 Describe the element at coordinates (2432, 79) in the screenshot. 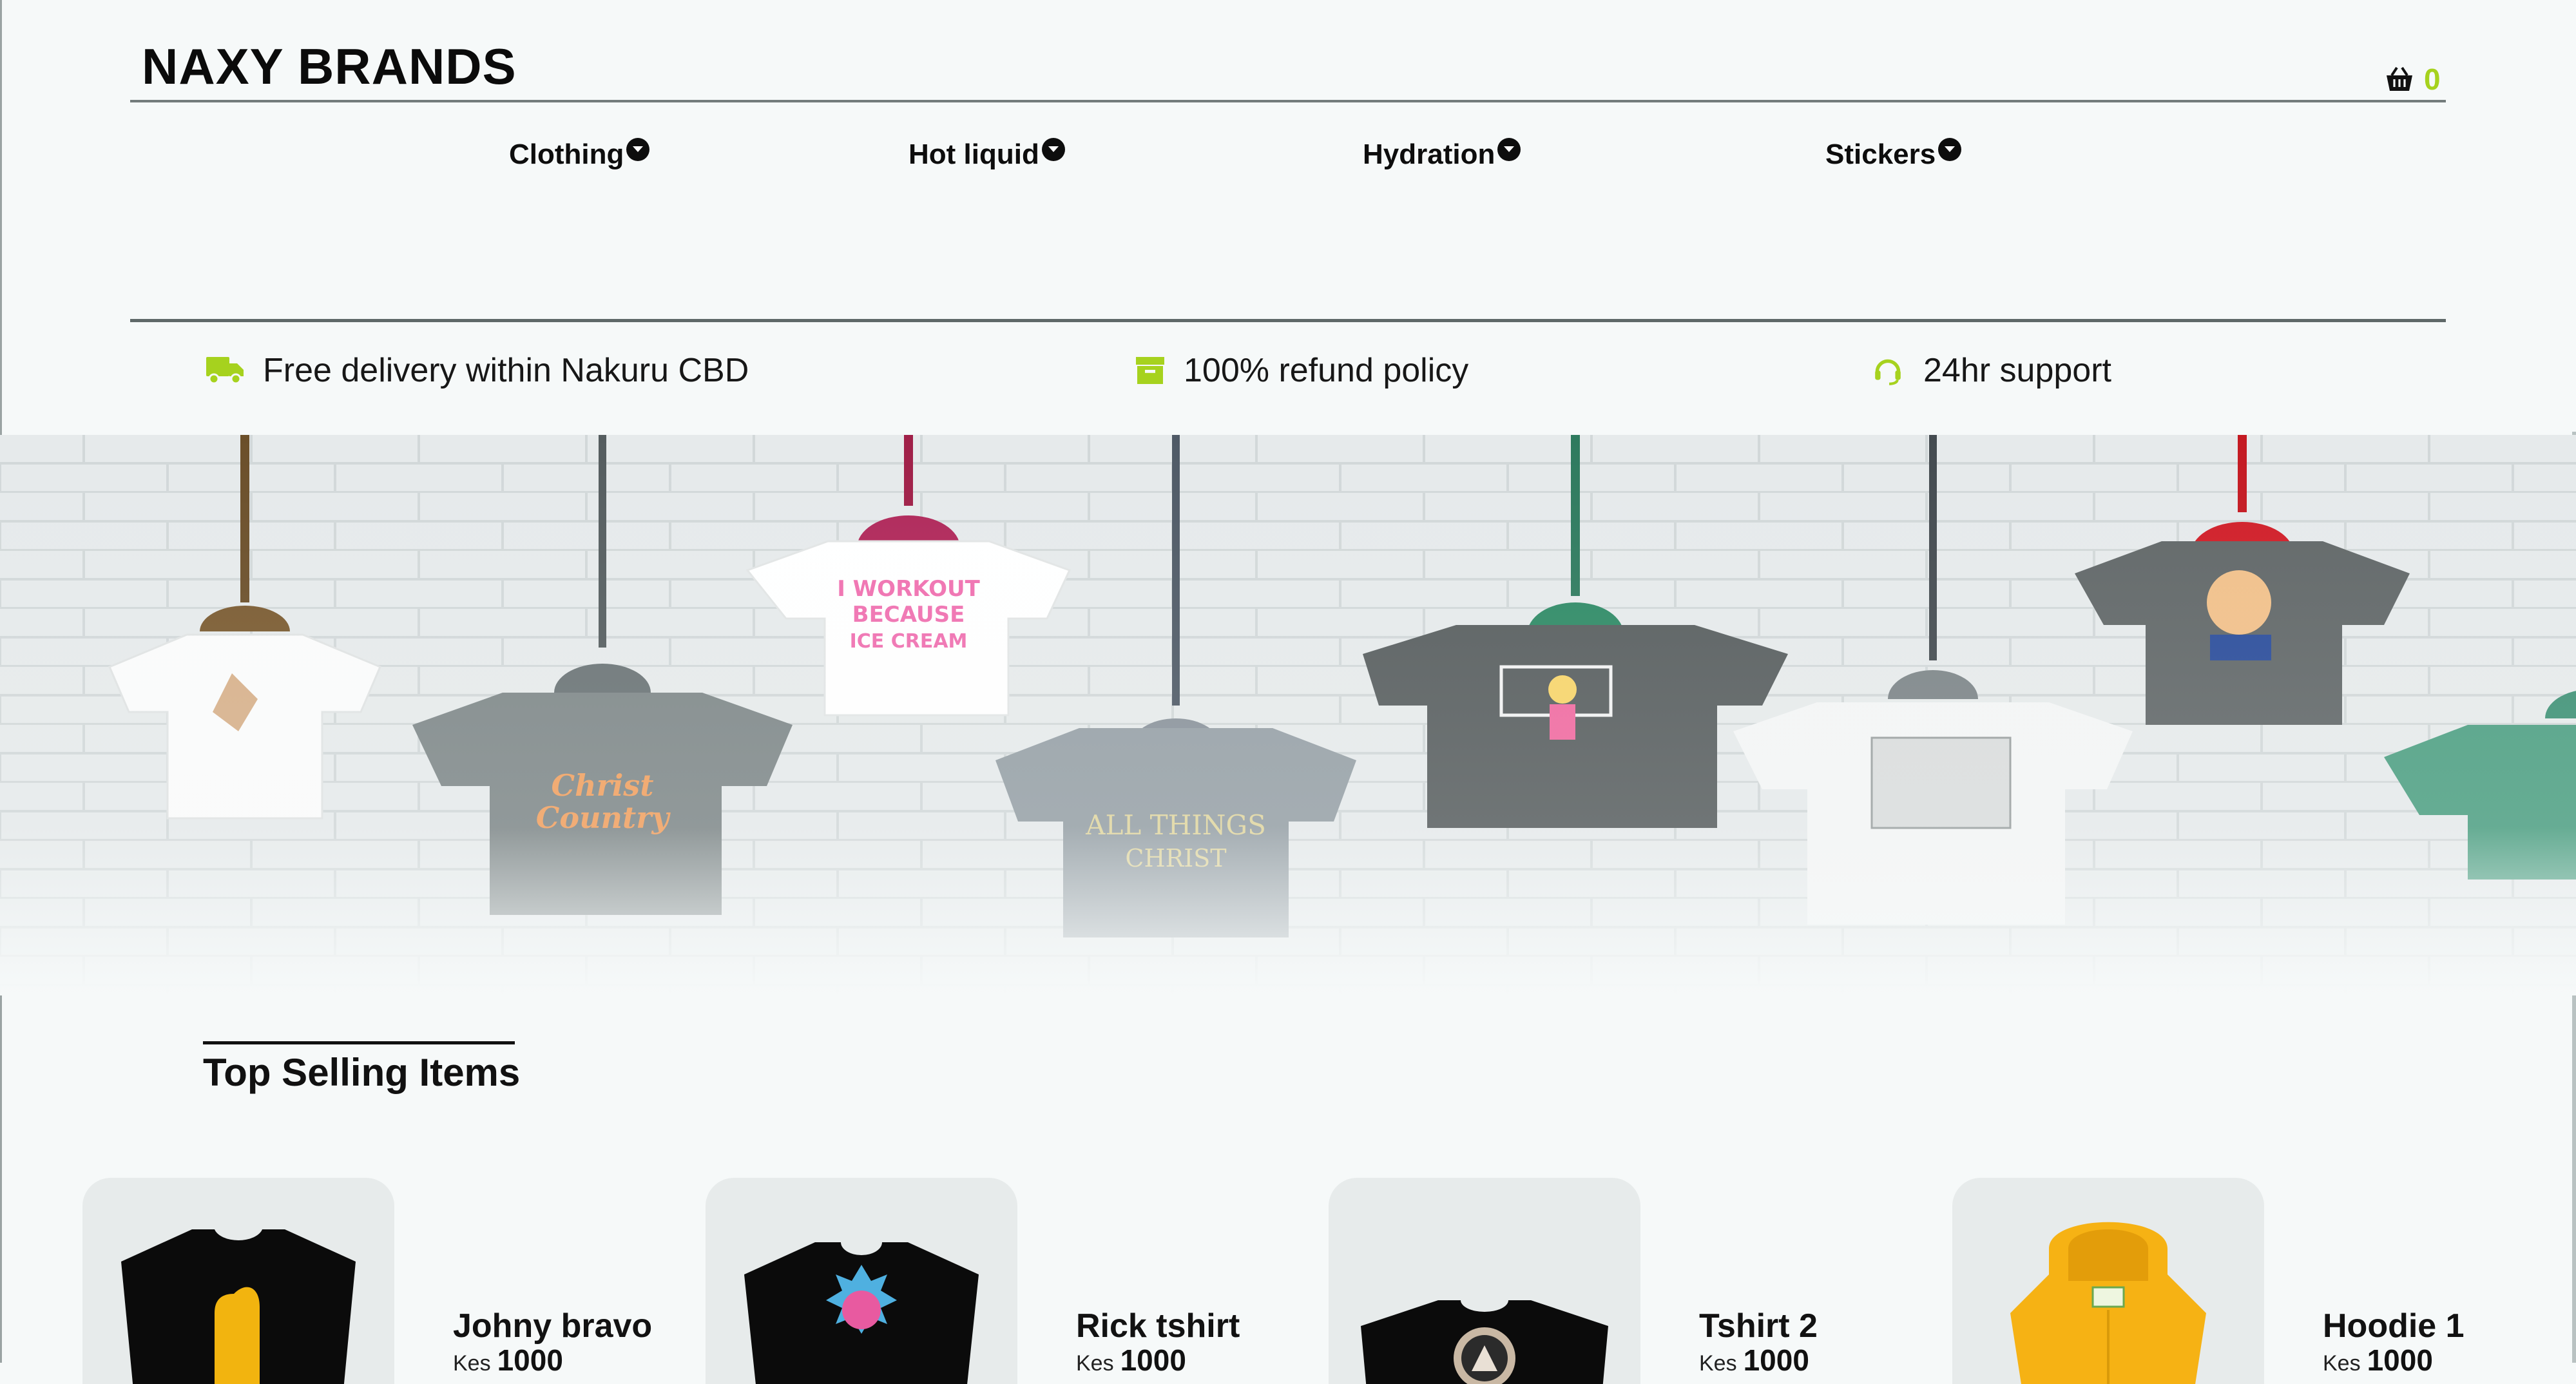

I see `cart-count: 0` at that location.